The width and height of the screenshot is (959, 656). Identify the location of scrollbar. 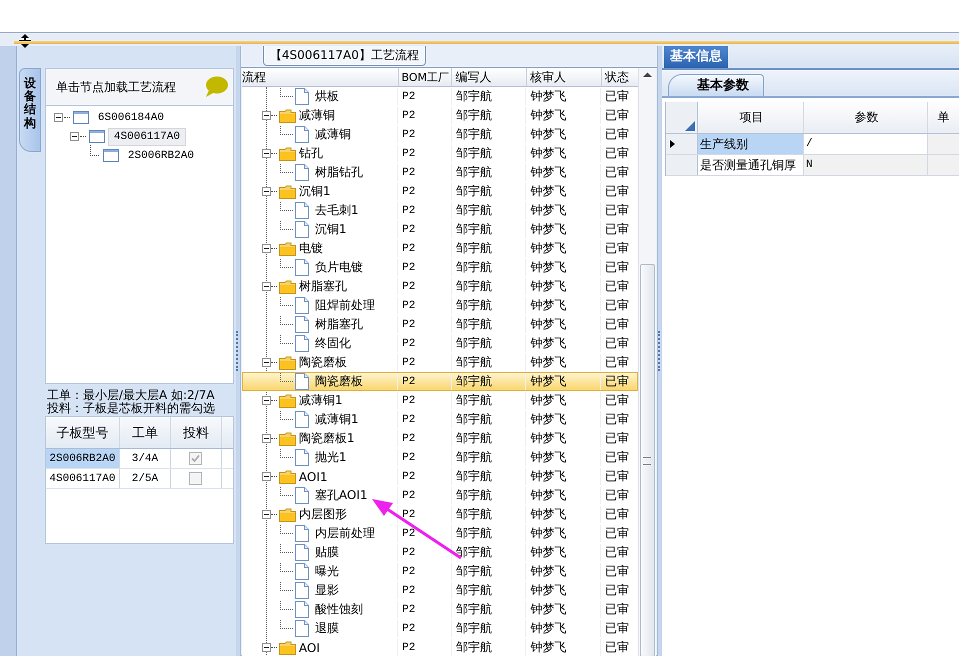
(647, 362).